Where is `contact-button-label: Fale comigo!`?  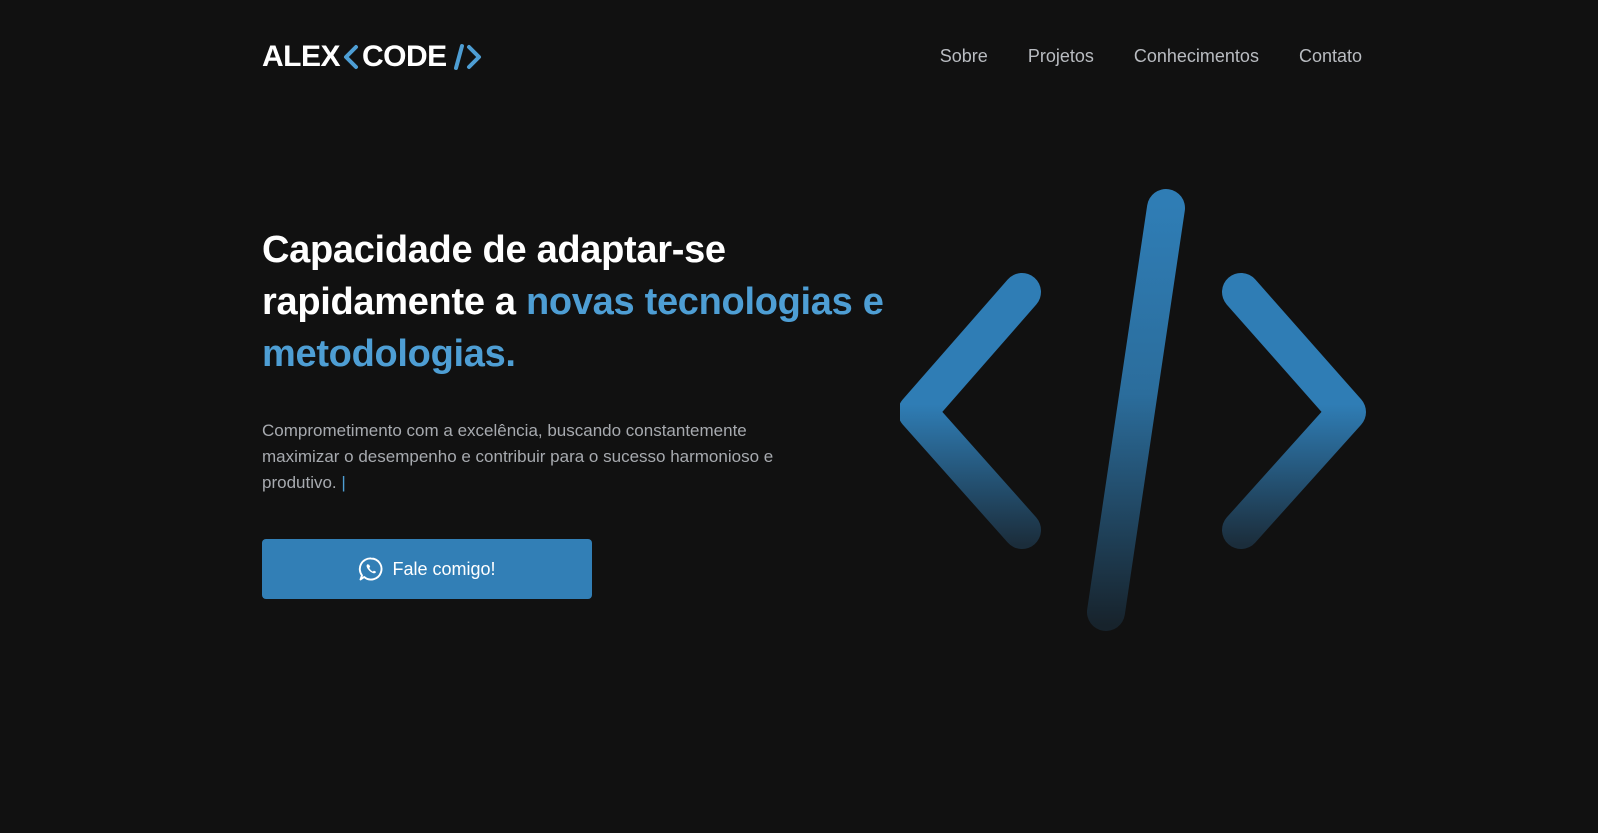
contact-button-label: Fale comigo! is located at coordinates (444, 568).